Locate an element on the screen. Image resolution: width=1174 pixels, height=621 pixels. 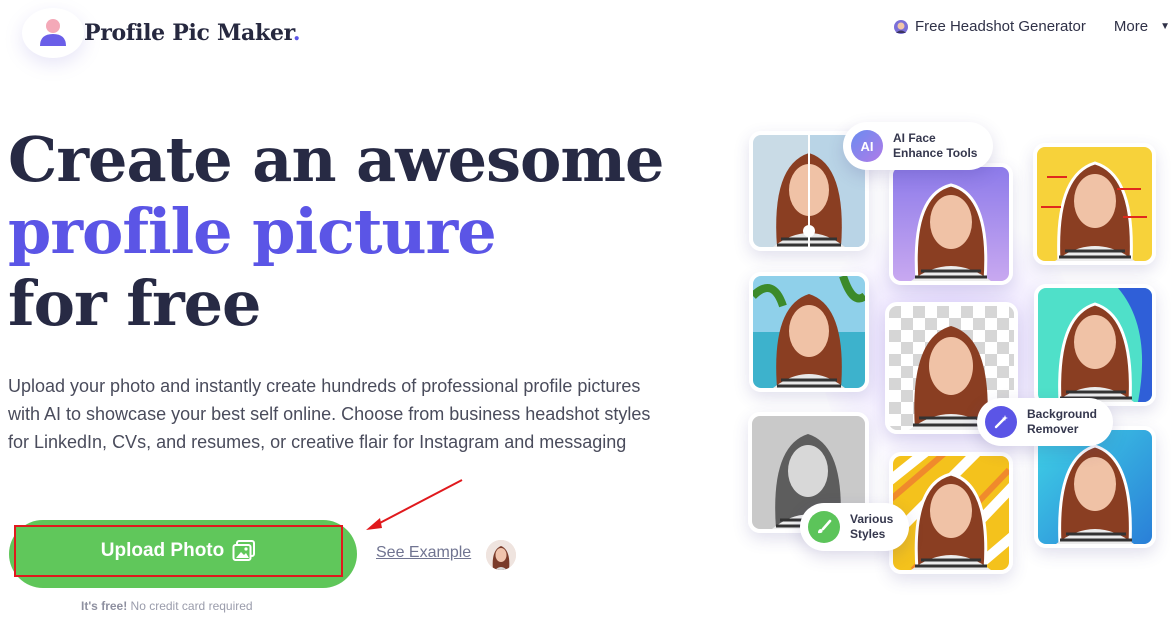
nav-more-dropdown: More ▼ is located at coordinates (1142, 26).